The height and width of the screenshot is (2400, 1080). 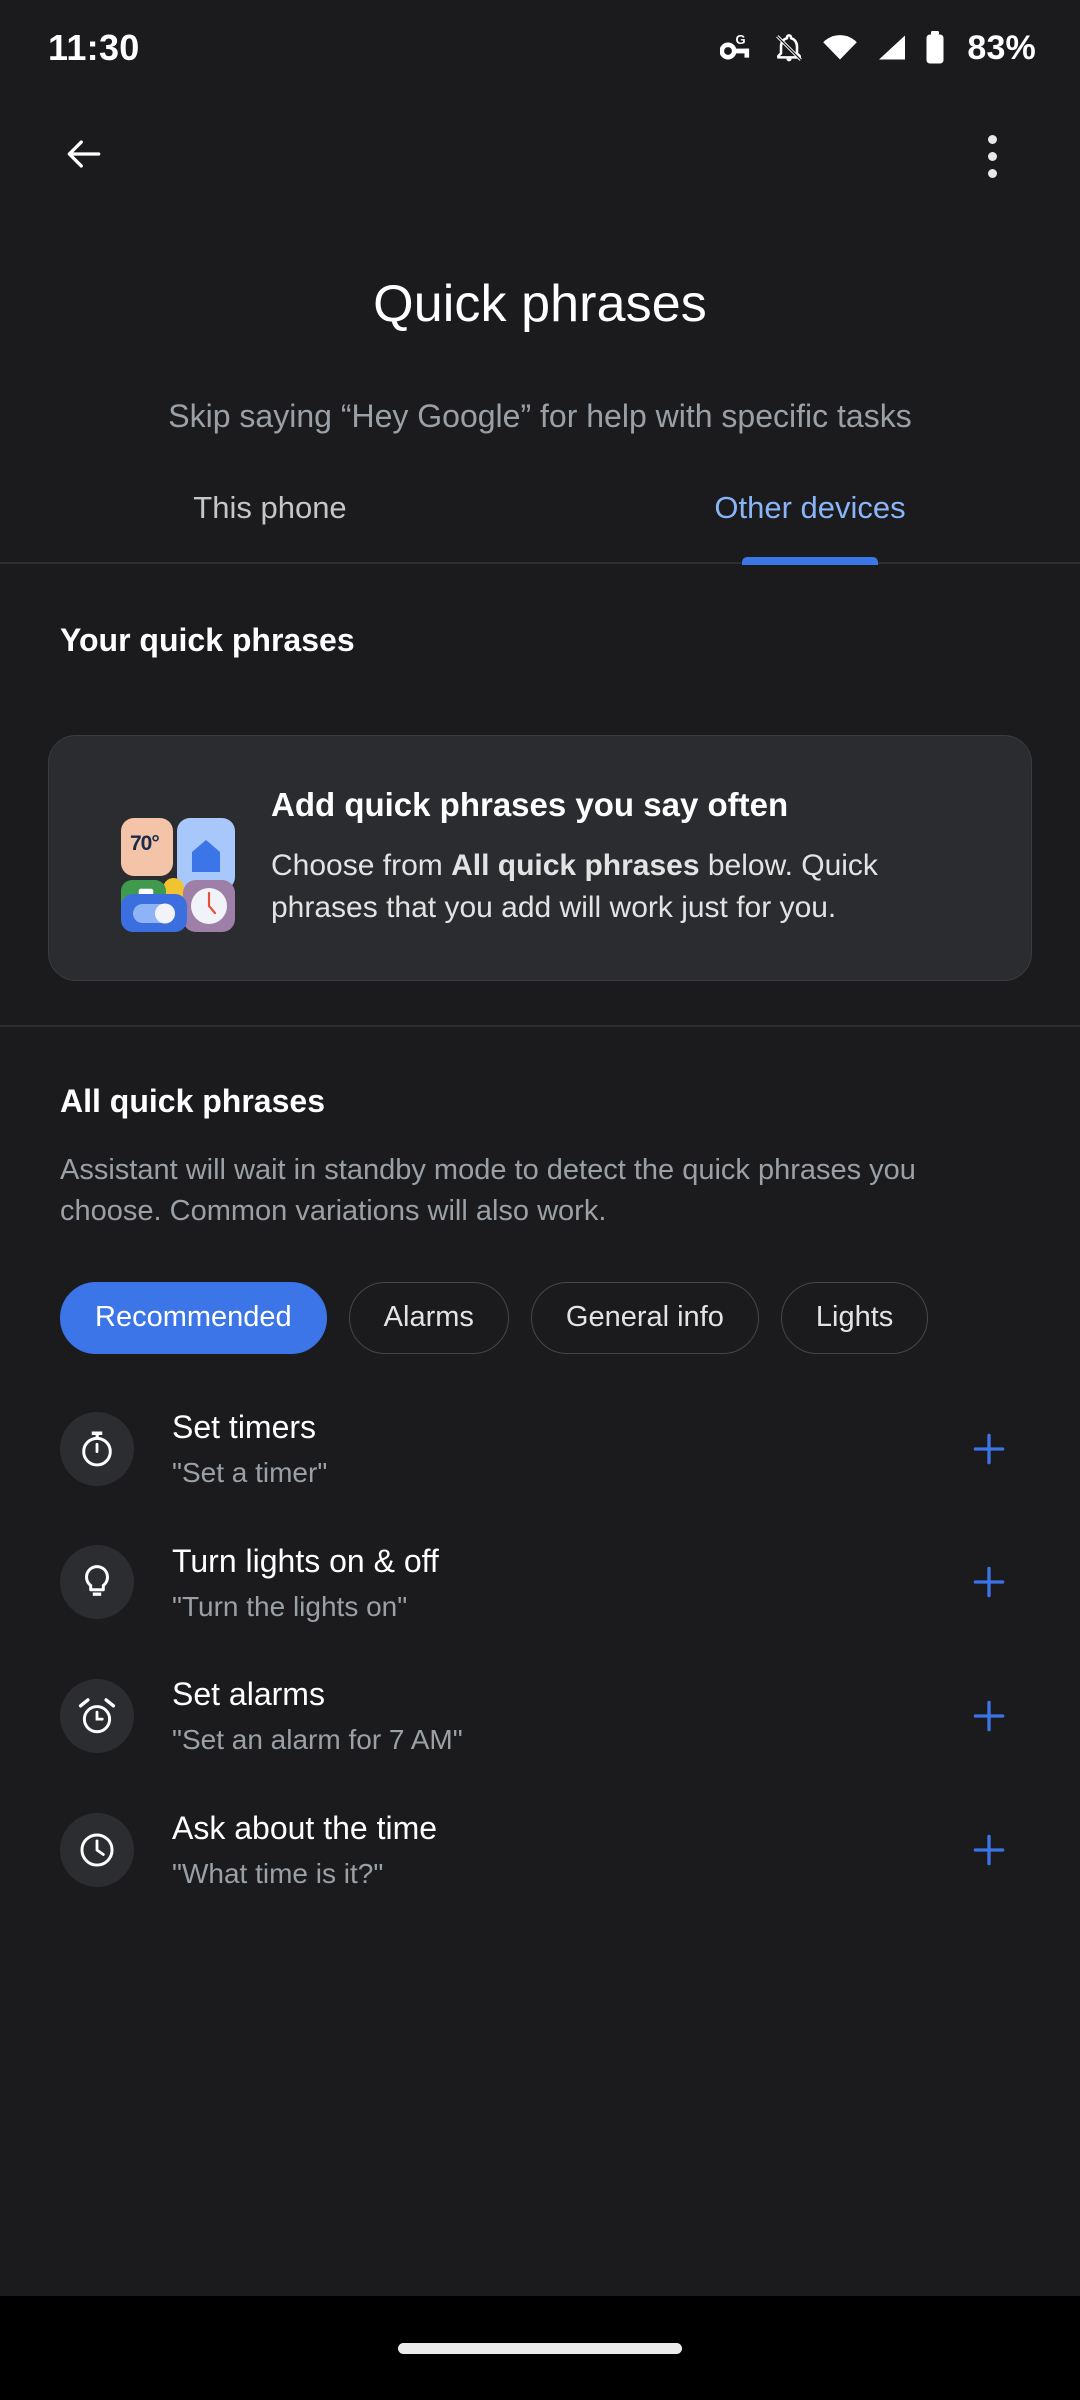 I want to click on timer-icon, so click(x=97, y=1448).